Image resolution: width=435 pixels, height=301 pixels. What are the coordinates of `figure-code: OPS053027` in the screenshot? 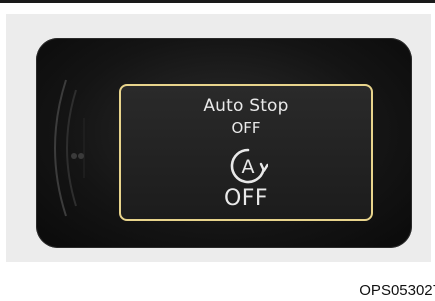 It's located at (397, 290).